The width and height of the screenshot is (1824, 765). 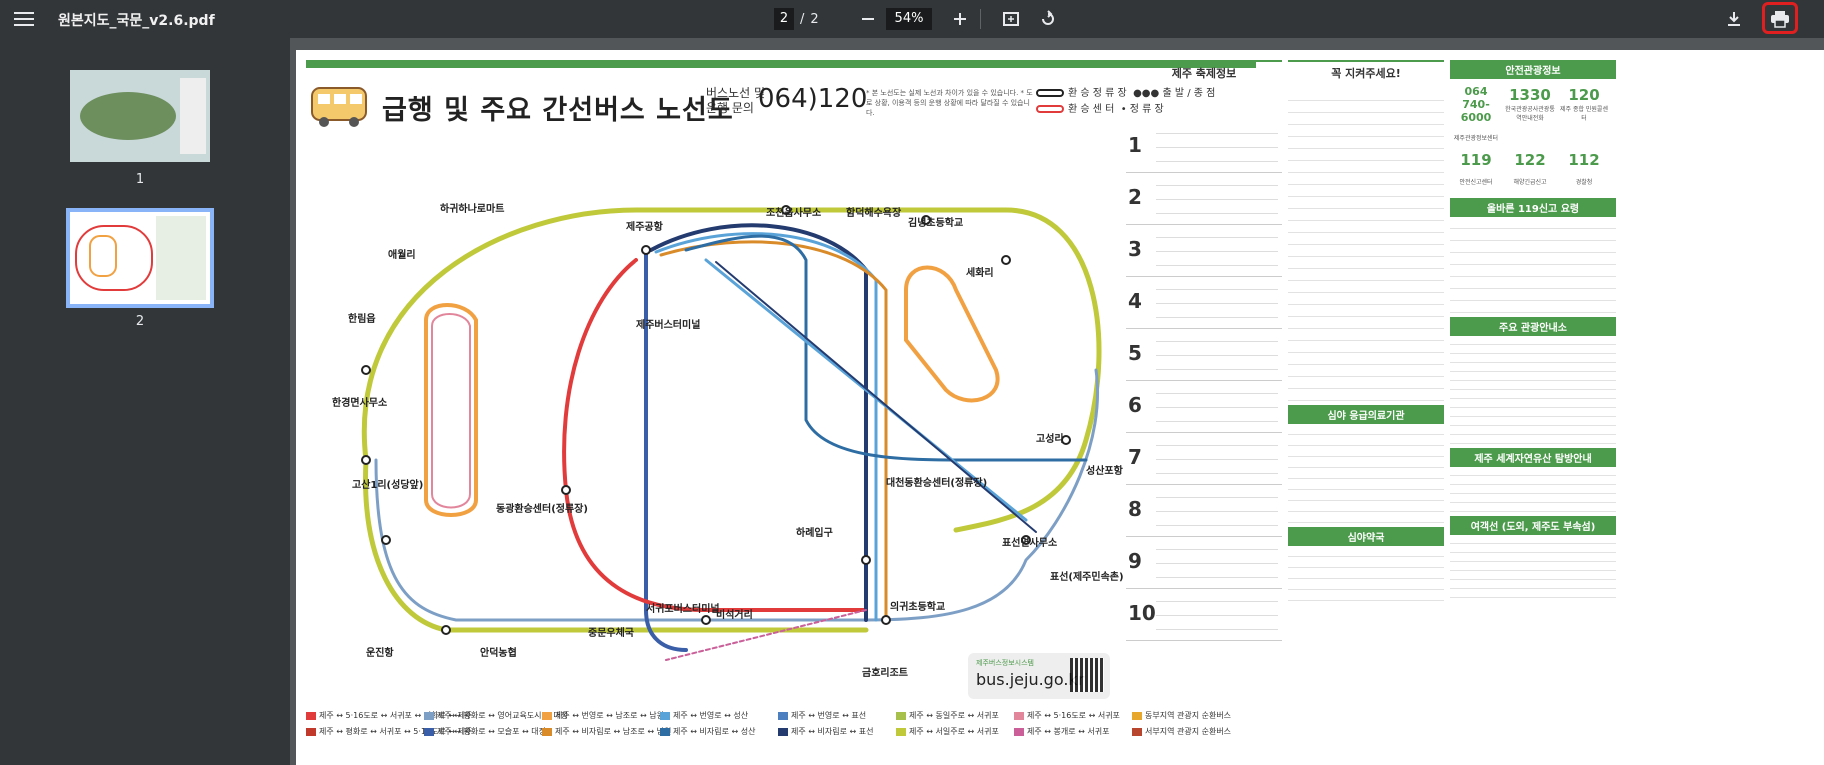 What do you see at coordinates (1204, 251) in the screenshot?
I see `festival-month-row: 3` at bounding box center [1204, 251].